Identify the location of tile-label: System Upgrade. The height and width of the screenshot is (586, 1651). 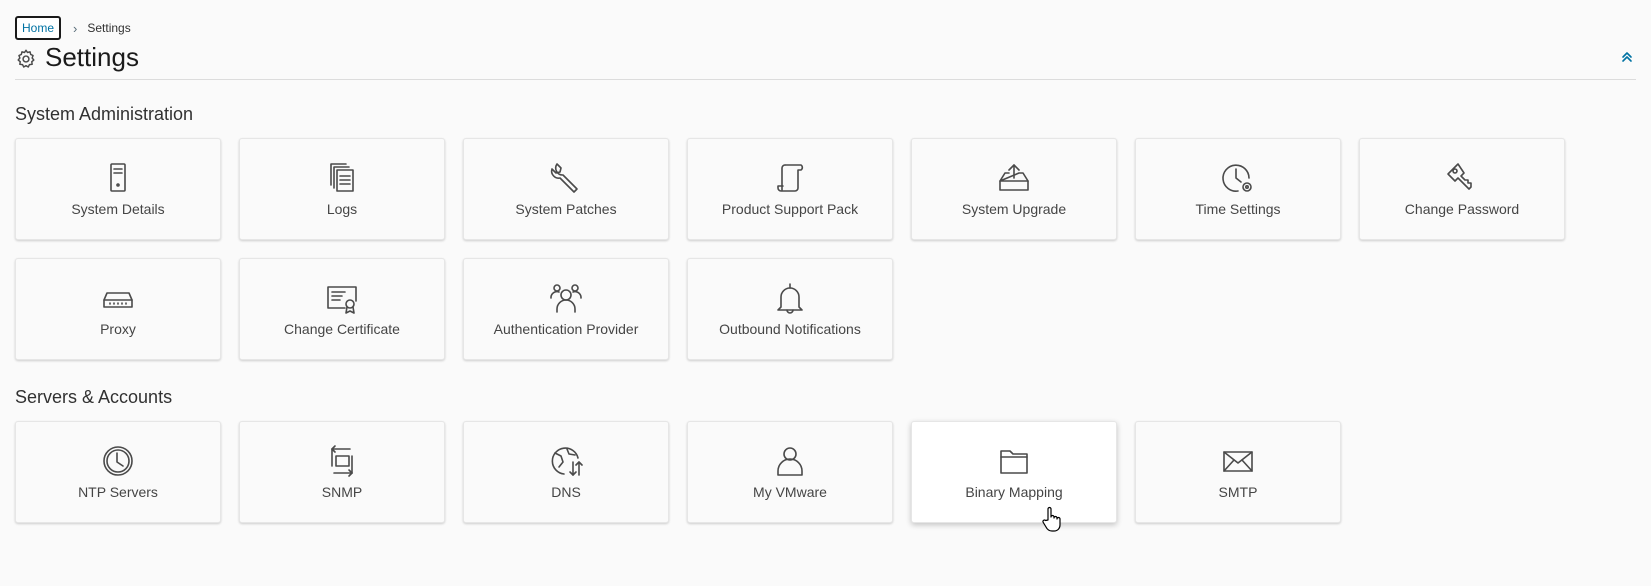
(1014, 209).